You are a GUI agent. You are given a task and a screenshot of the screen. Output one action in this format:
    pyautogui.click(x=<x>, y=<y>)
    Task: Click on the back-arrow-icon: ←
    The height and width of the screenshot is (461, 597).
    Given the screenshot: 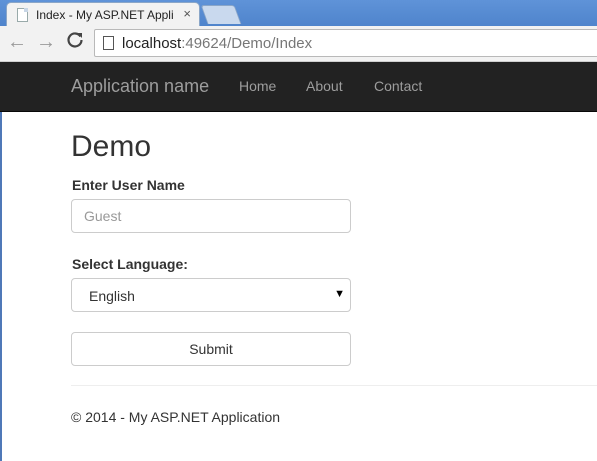 What is the action you would take?
    pyautogui.click(x=17, y=42)
    